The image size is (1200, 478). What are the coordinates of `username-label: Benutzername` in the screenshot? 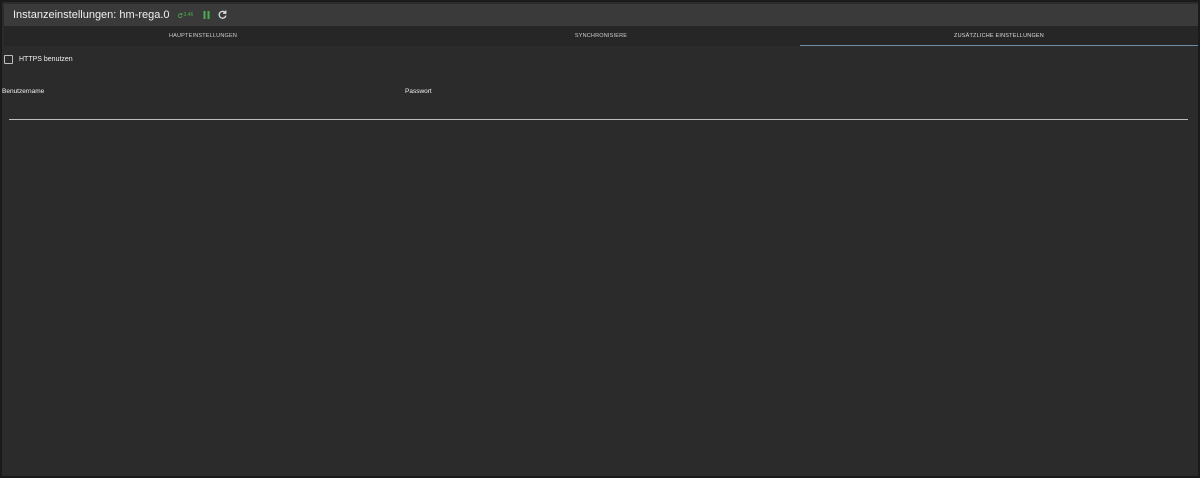 It's located at (23, 91).